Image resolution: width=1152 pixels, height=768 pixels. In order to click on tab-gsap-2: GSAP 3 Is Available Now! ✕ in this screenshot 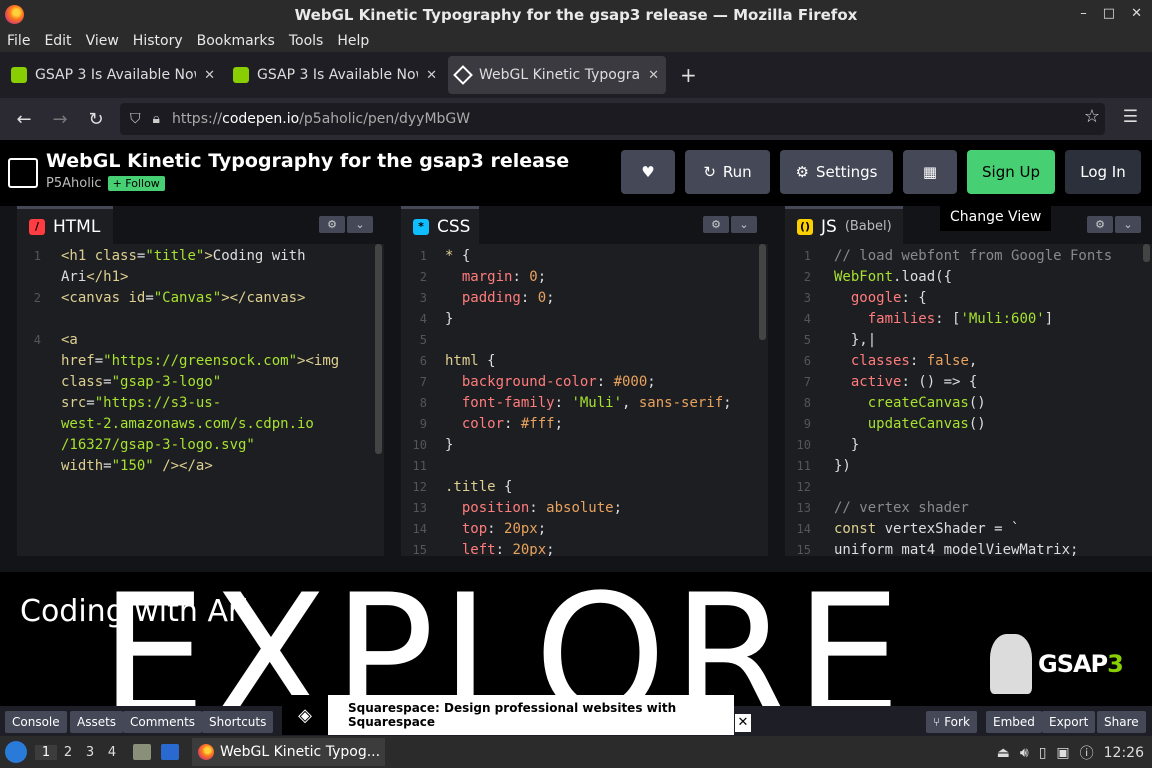, I will do `click(335, 75)`.